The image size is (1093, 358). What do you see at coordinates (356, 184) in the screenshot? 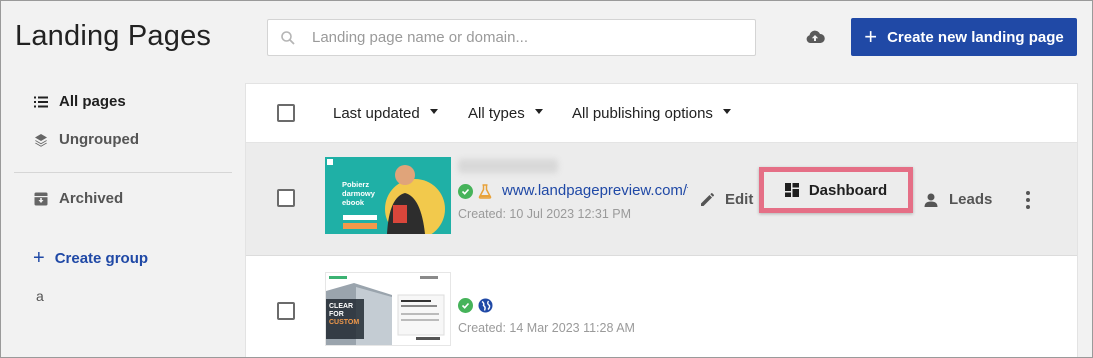
I see `thumbnail-text: Pobierz` at bounding box center [356, 184].